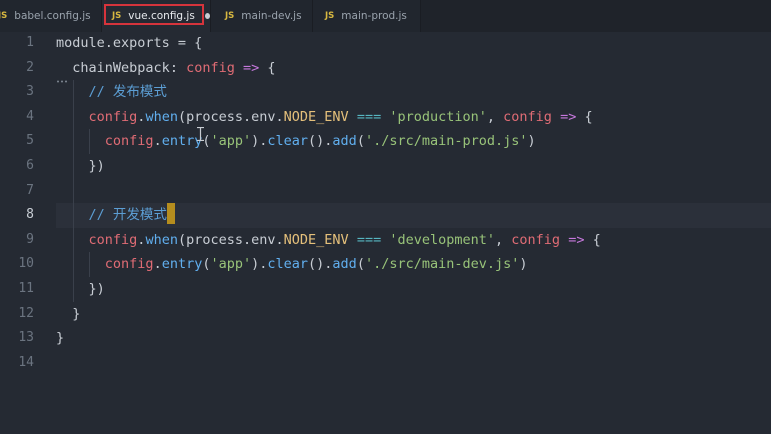 This screenshot has height=434, width=771. What do you see at coordinates (385, 43) in the screenshot?
I see `code-line: 1 module.exports = {` at bounding box center [385, 43].